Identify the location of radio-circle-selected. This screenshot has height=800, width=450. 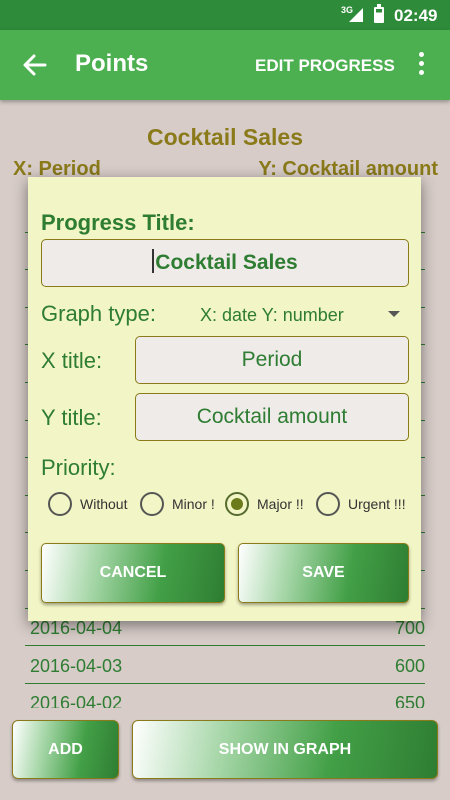
(237, 504).